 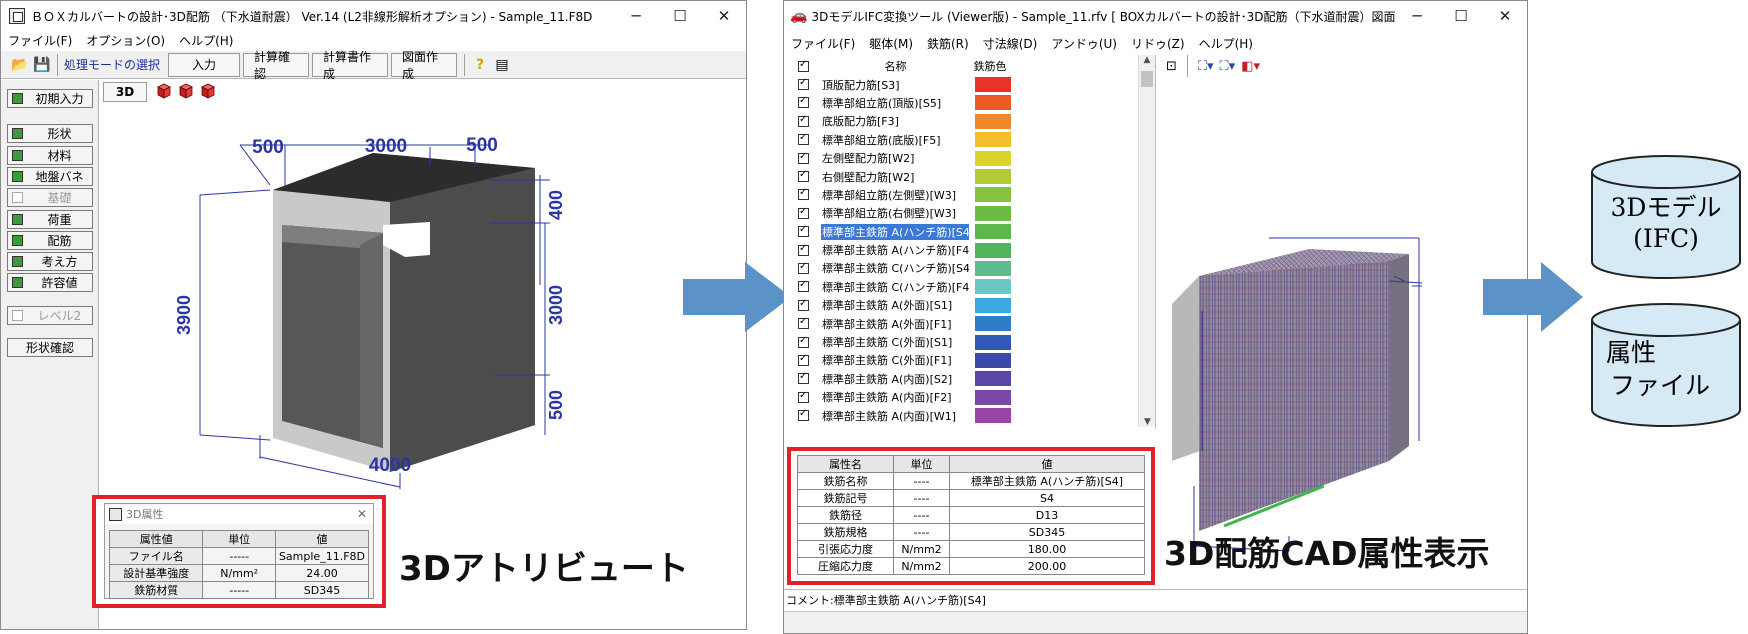 I want to click on menu-rebar: 鉄筋(R), so click(x=948, y=43).